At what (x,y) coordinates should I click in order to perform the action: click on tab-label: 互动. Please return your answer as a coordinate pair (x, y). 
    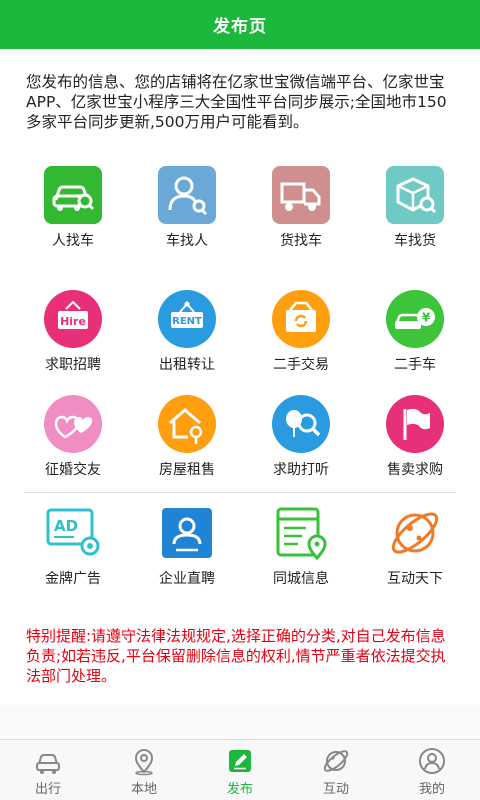
    Looking at the image, I should click on (335, 789).